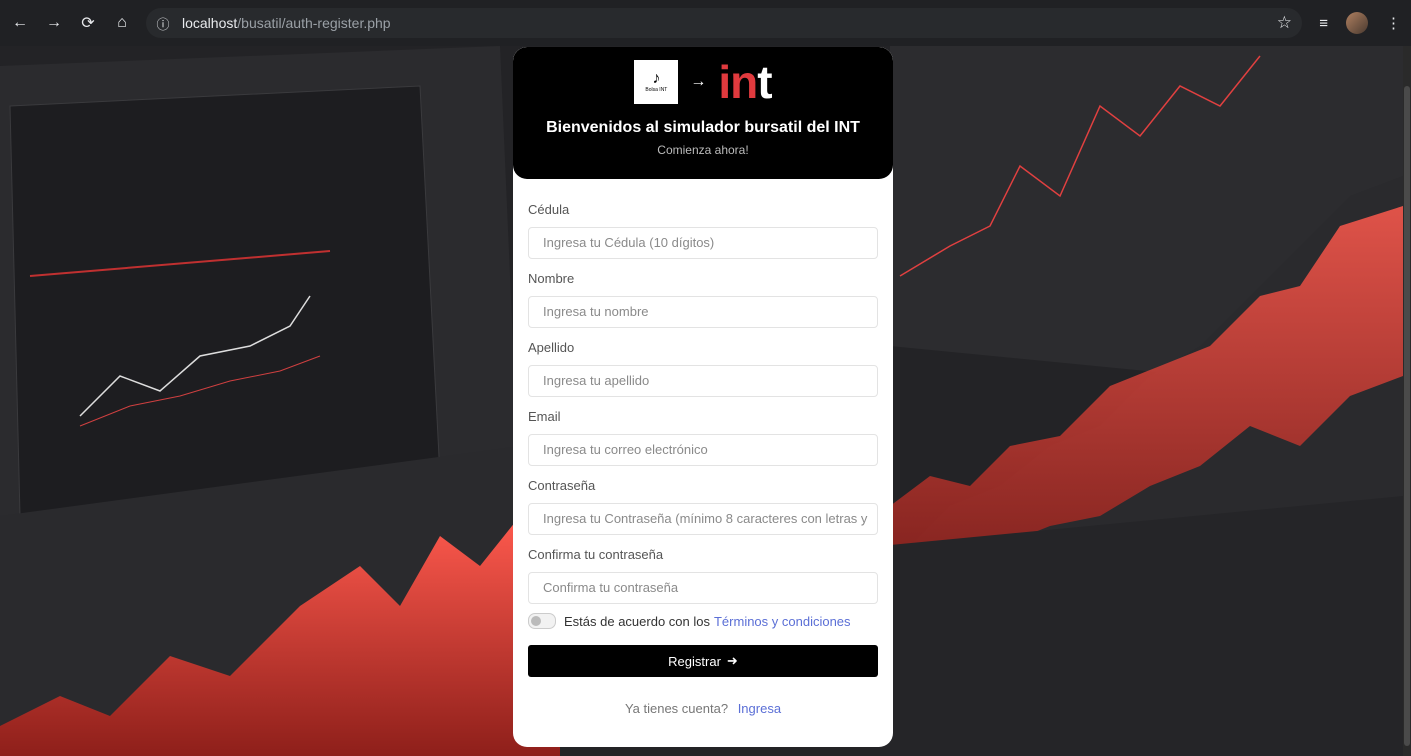 This screenshot has height=756, width=1411. What do you see at coordinates (54, 23) in the screenshot?
I see `forward-icon: →` at bounding box center [54, 23].